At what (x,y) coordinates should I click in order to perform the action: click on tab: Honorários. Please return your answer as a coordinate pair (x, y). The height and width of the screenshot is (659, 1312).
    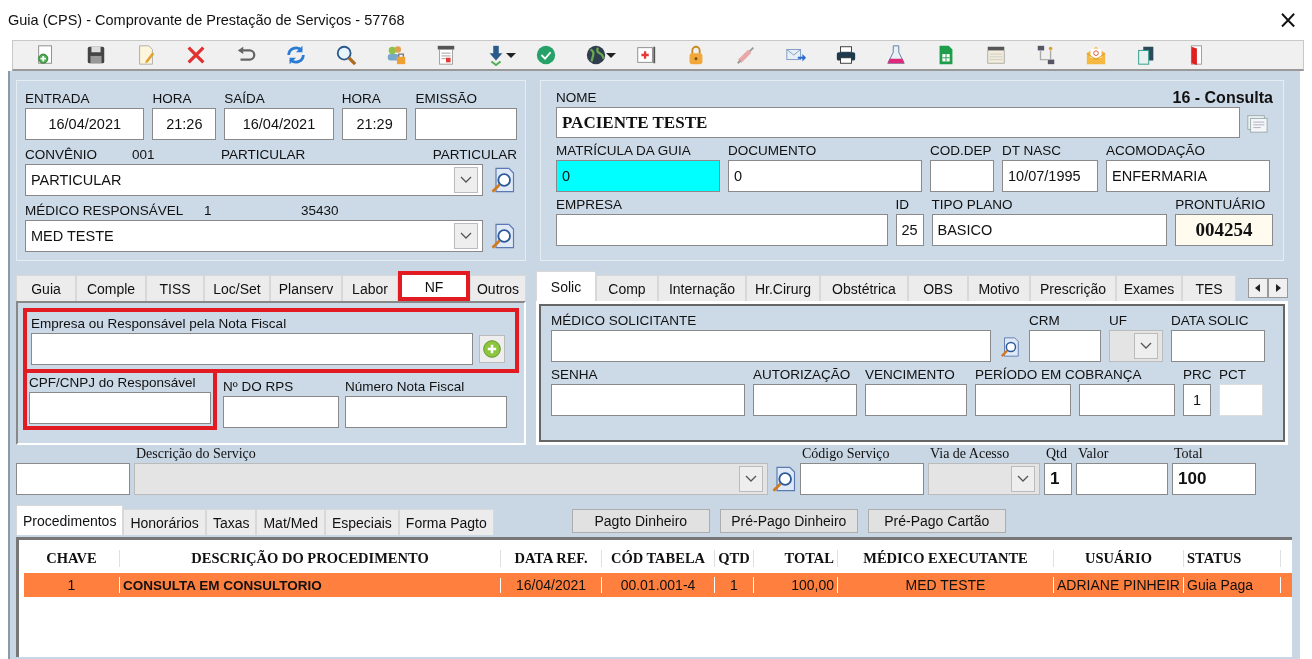
    Looking at the image, I should click on (164, 522).